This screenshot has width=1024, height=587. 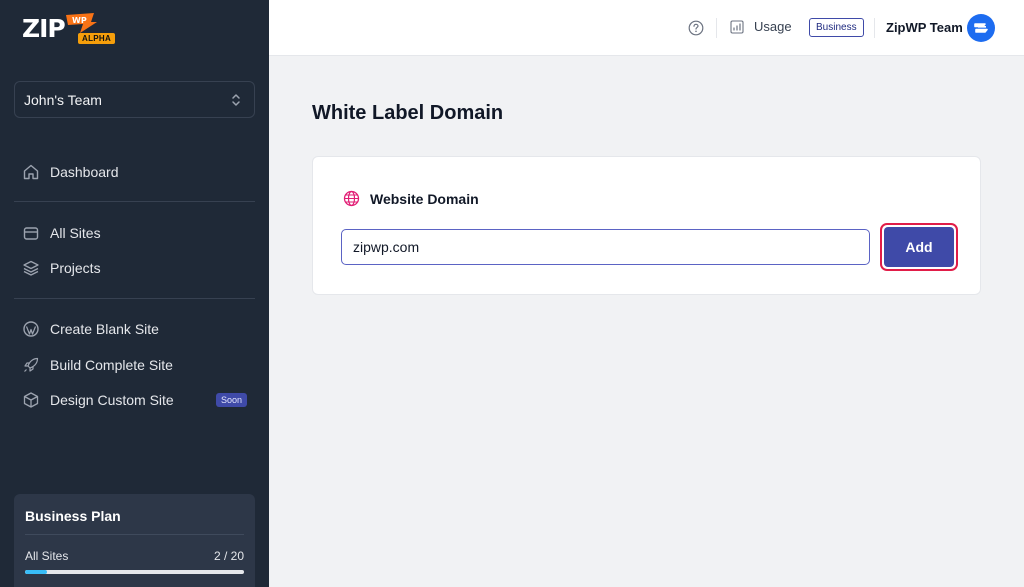 What do you see at coordinates (134, 572) in the screenshot?
I see `plan-progress-bar` at bounding box center [134, 572].